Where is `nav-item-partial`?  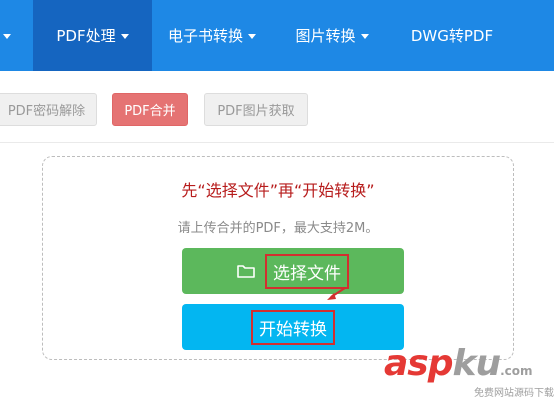
nav-item-partial is located at coordinates (9, 35).